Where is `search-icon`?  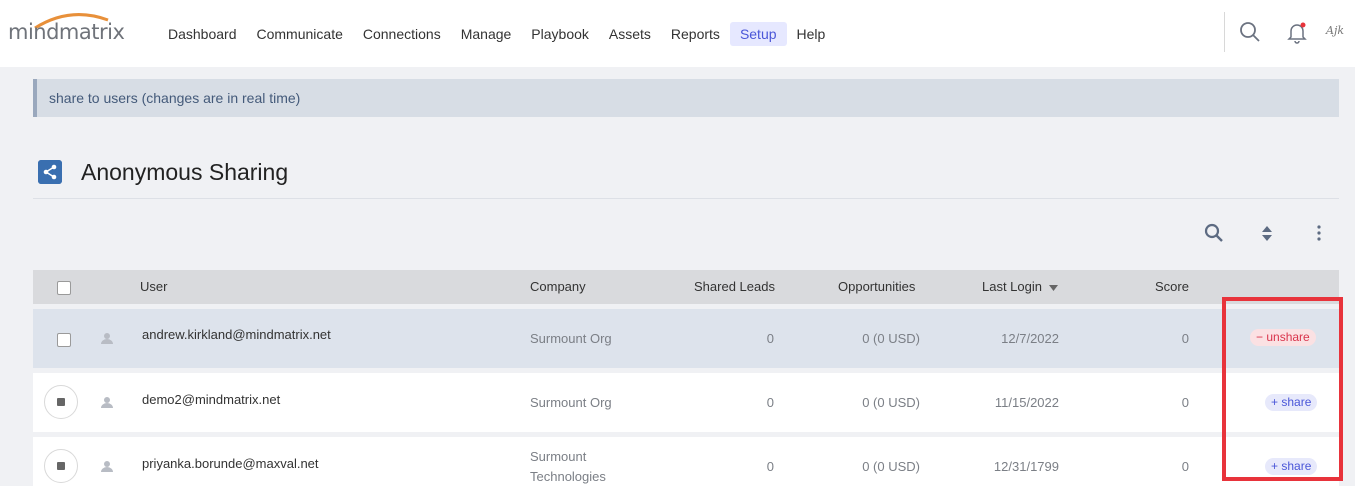
search-icon is located at coordinates (1250, 32).